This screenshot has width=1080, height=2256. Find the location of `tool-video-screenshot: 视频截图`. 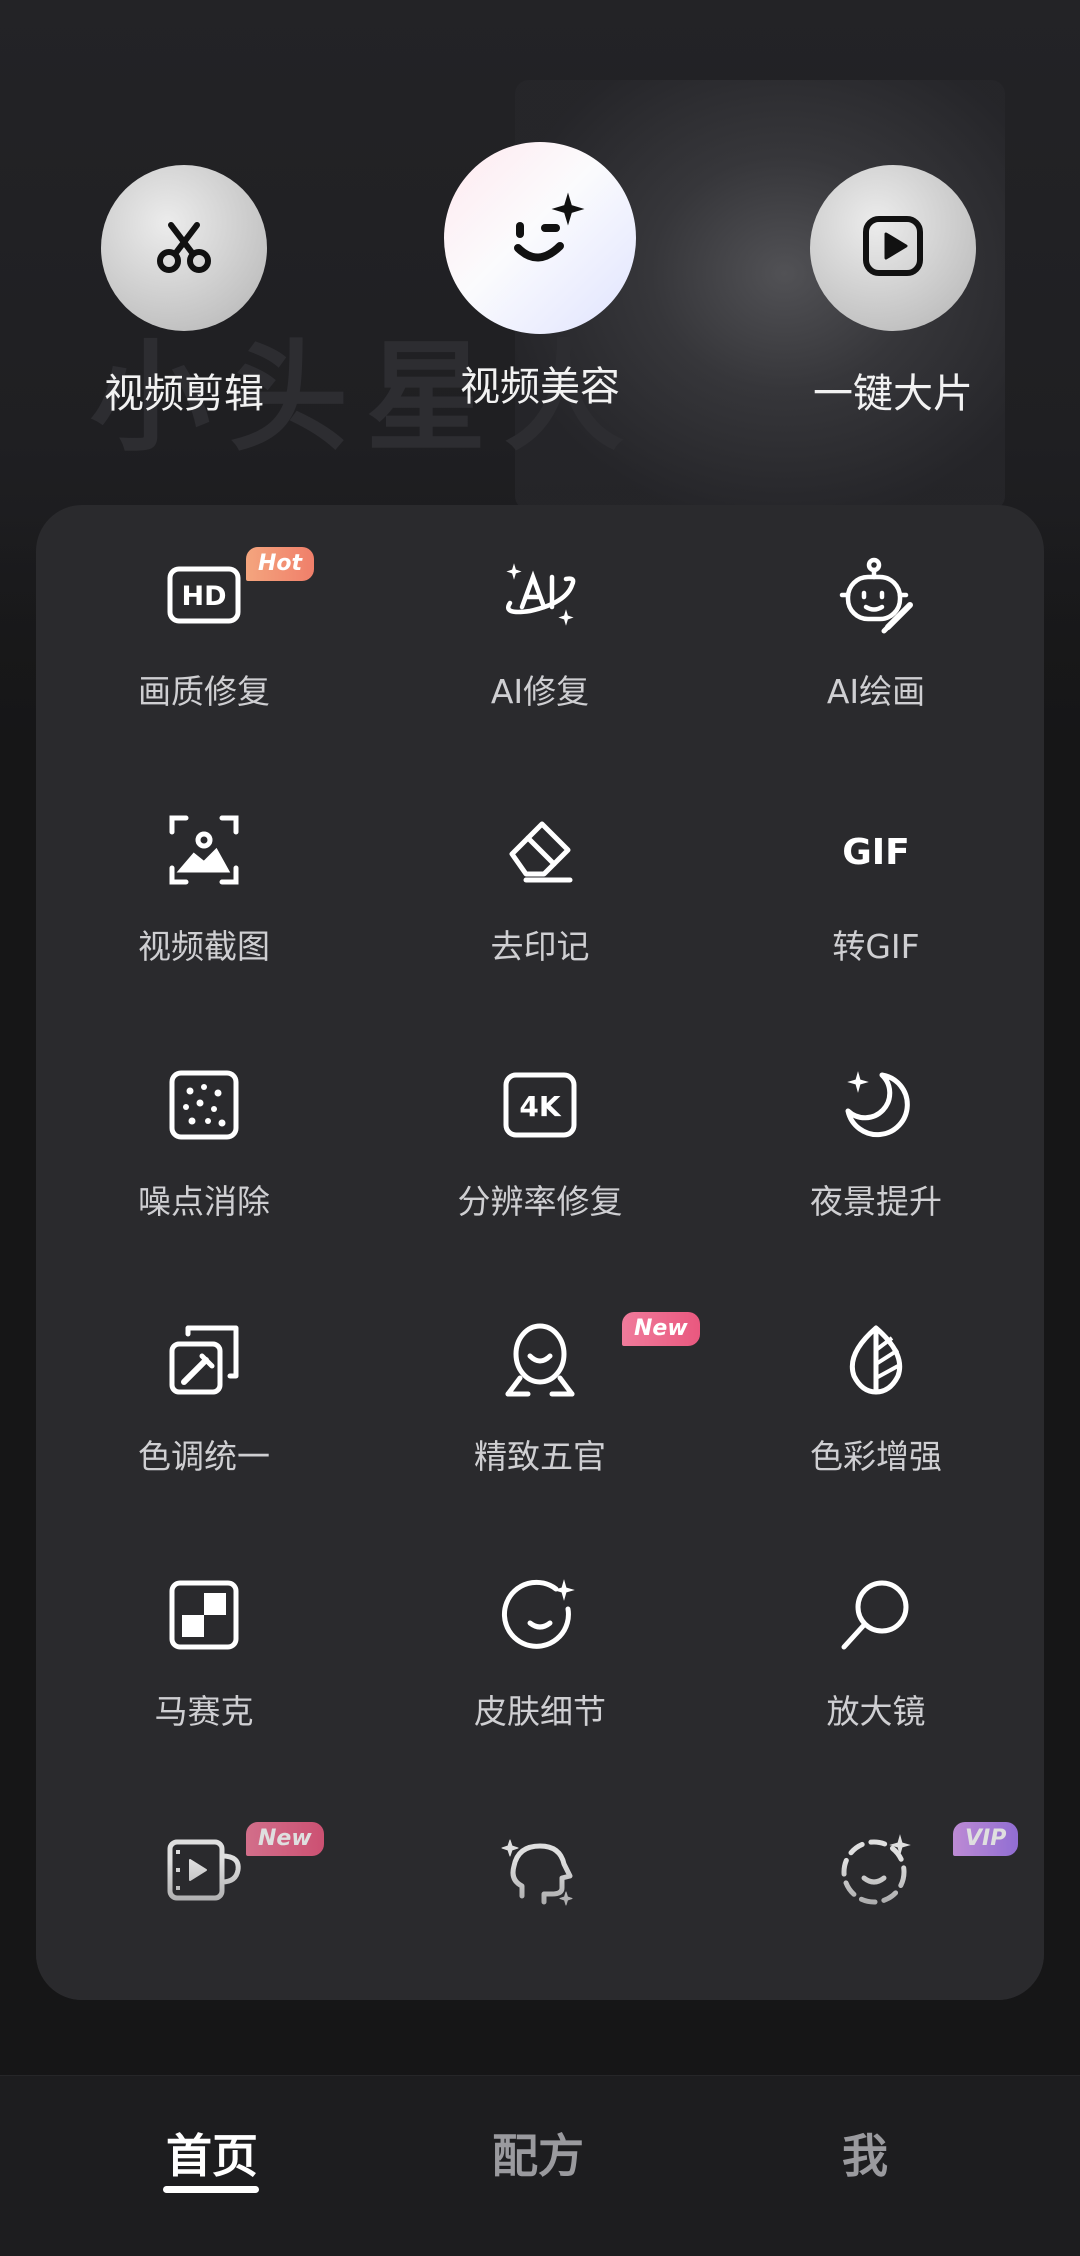

tool-video-screenshot: 视频截图 is located at coordinates (204, 887).